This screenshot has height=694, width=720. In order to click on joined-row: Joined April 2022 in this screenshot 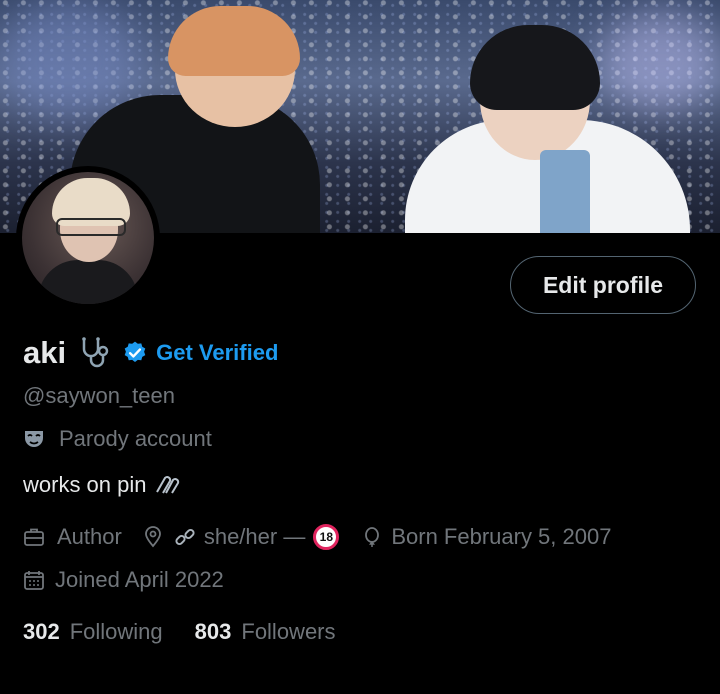, I will do `click(123, 580)`.